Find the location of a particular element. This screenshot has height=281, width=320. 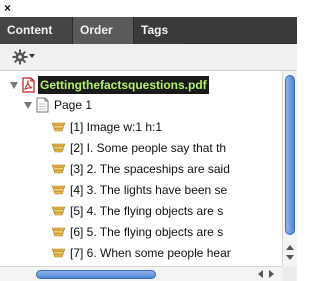

tab-order: Order is located at coordinates (103, 30).